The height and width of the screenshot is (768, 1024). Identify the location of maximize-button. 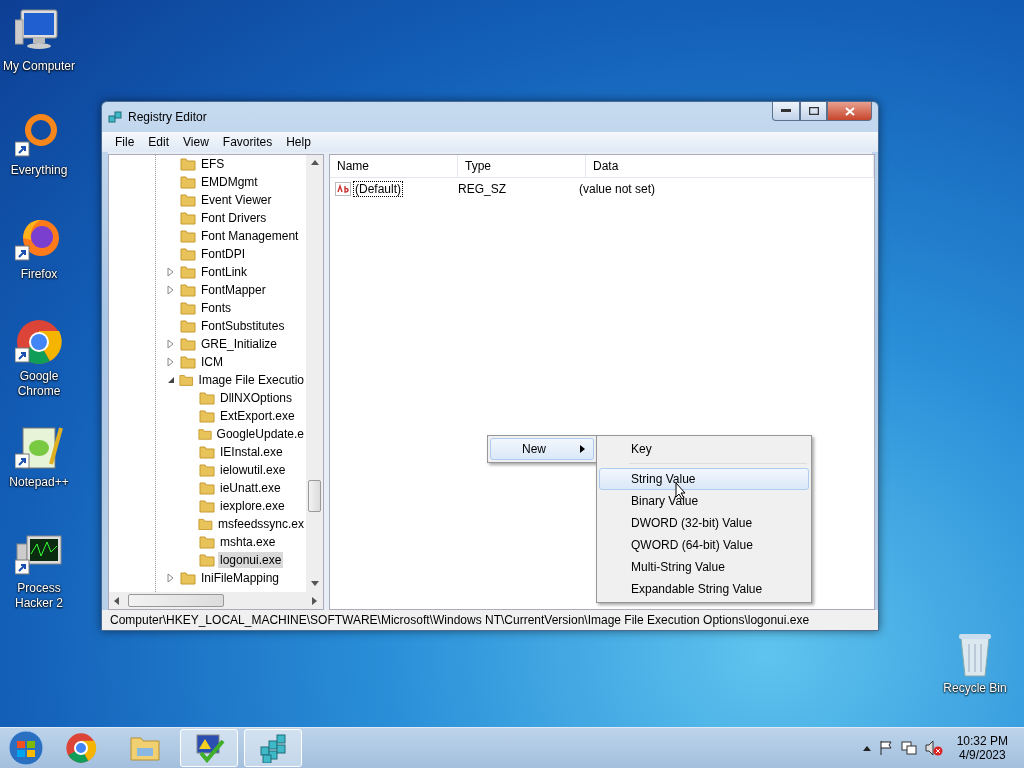
(813, 111).